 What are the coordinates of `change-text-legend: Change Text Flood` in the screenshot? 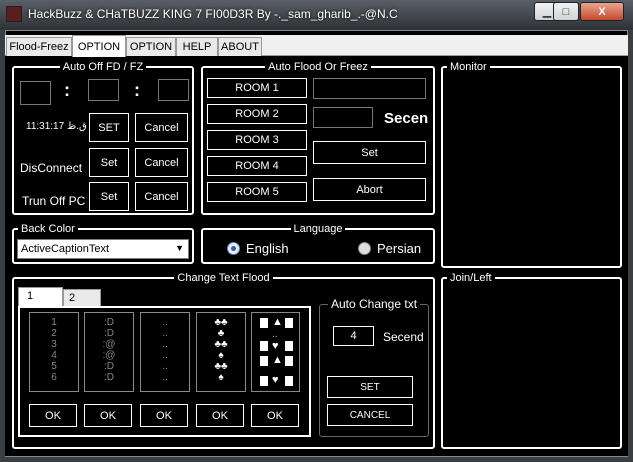 It's located at (223, 278).